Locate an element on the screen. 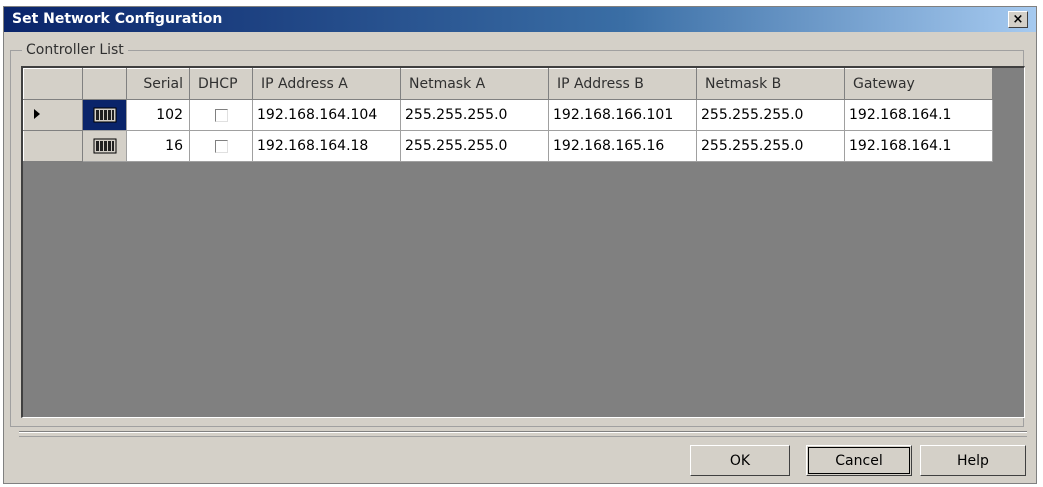  close-button: × is located at coordinates (1018, 19).